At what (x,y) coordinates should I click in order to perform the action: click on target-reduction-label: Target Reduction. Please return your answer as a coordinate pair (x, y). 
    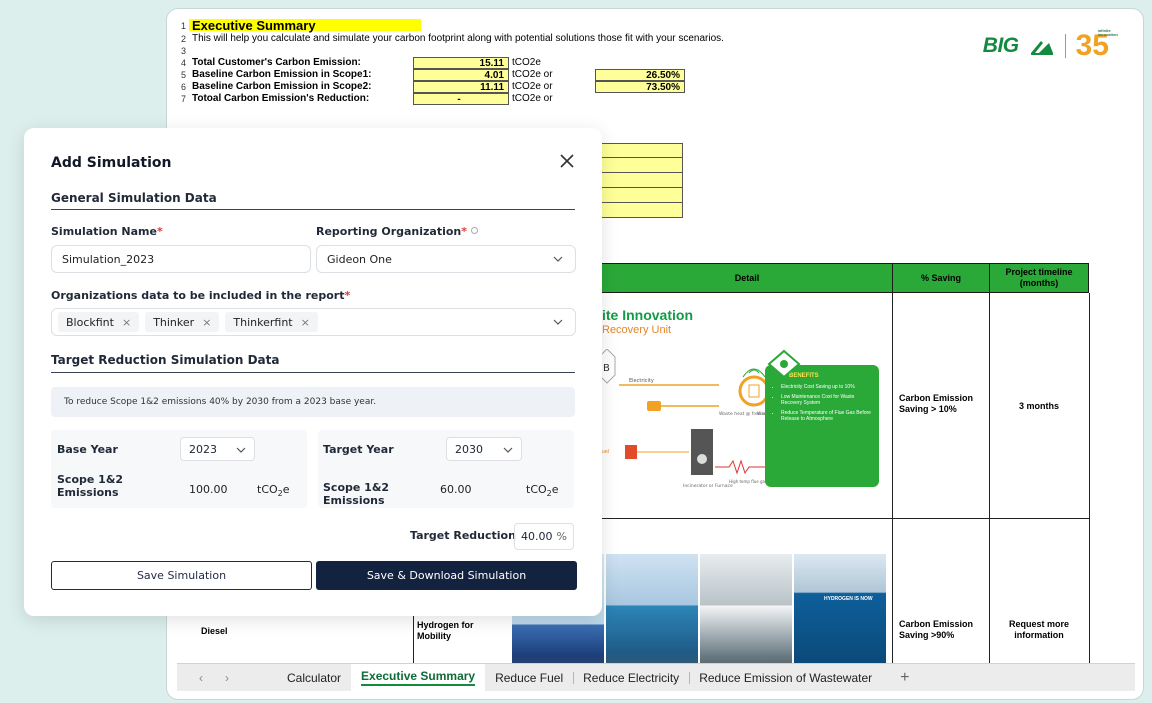
    Looking at the image, I should click on (463, 535).